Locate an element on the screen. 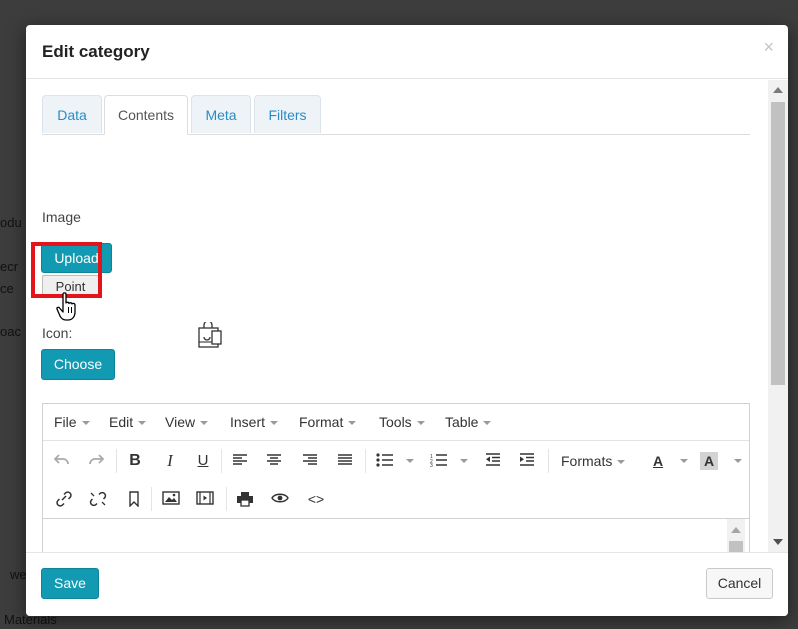 The height and width of the screenshot is (629, 798). save-button: Save is located at coordinates (70, 583).